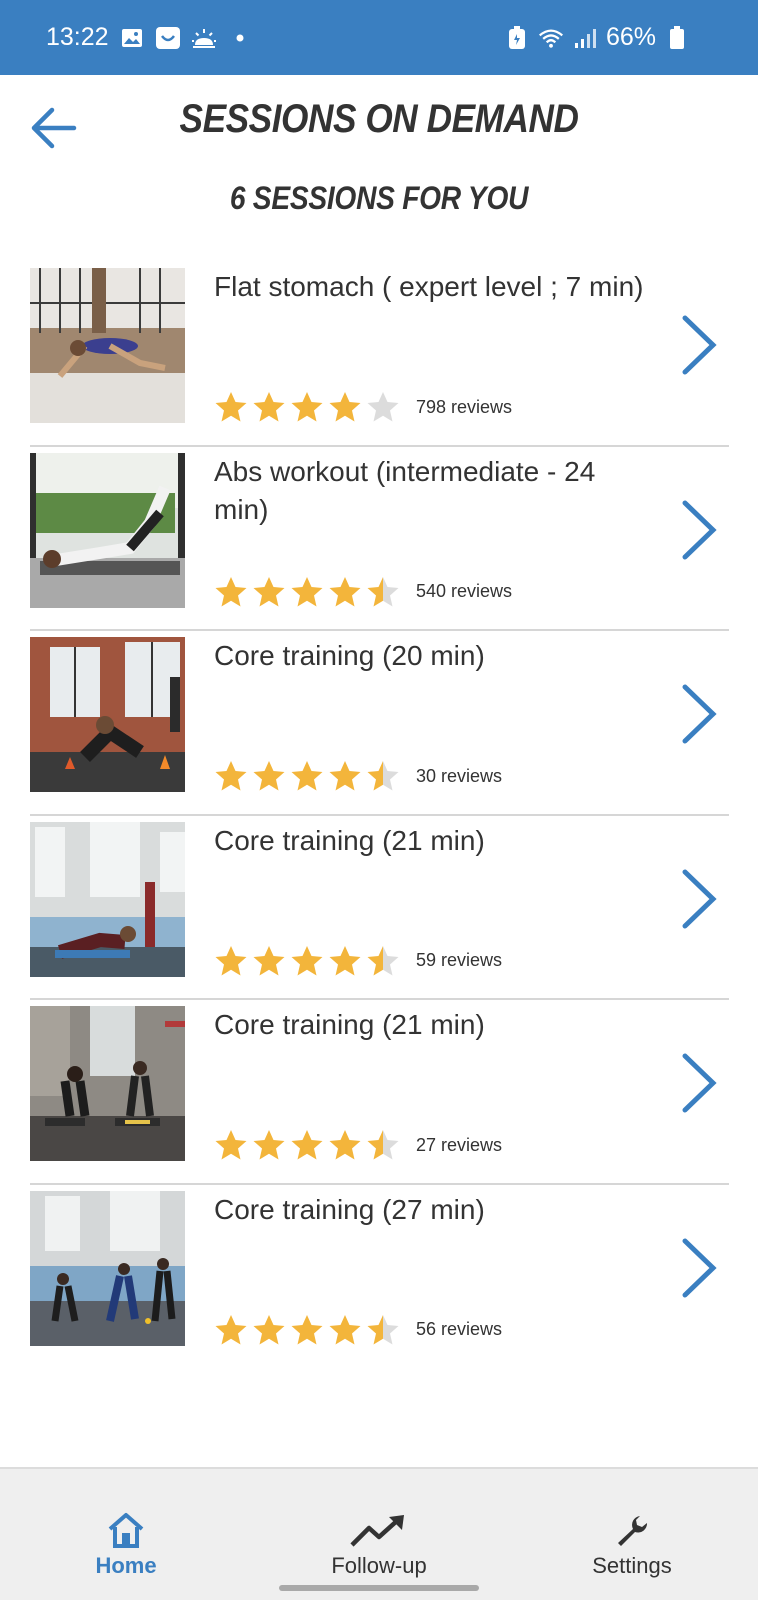  Describe the element at coordinates (379, 198) in the screenshot. I see `page-subtitle: 6 SESSIONS FOR YOU` at that location.